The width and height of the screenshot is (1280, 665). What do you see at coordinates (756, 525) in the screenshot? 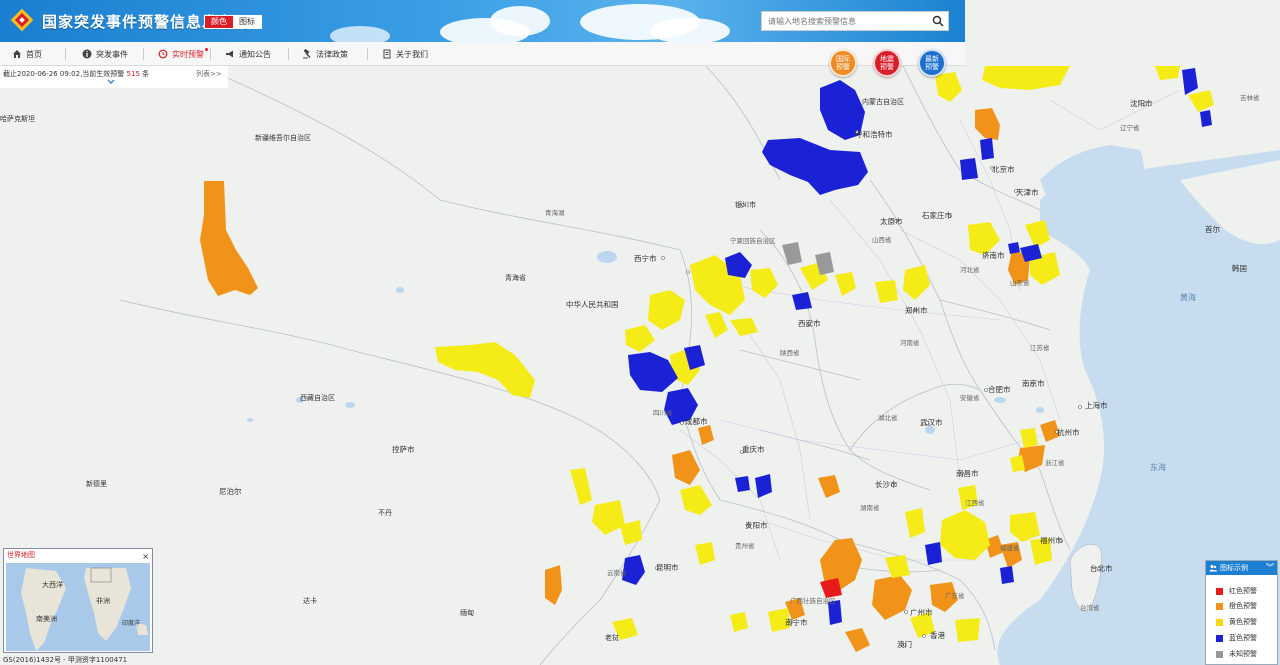
I see `map-label: 贵阳市` at bounding box center [756, 525].